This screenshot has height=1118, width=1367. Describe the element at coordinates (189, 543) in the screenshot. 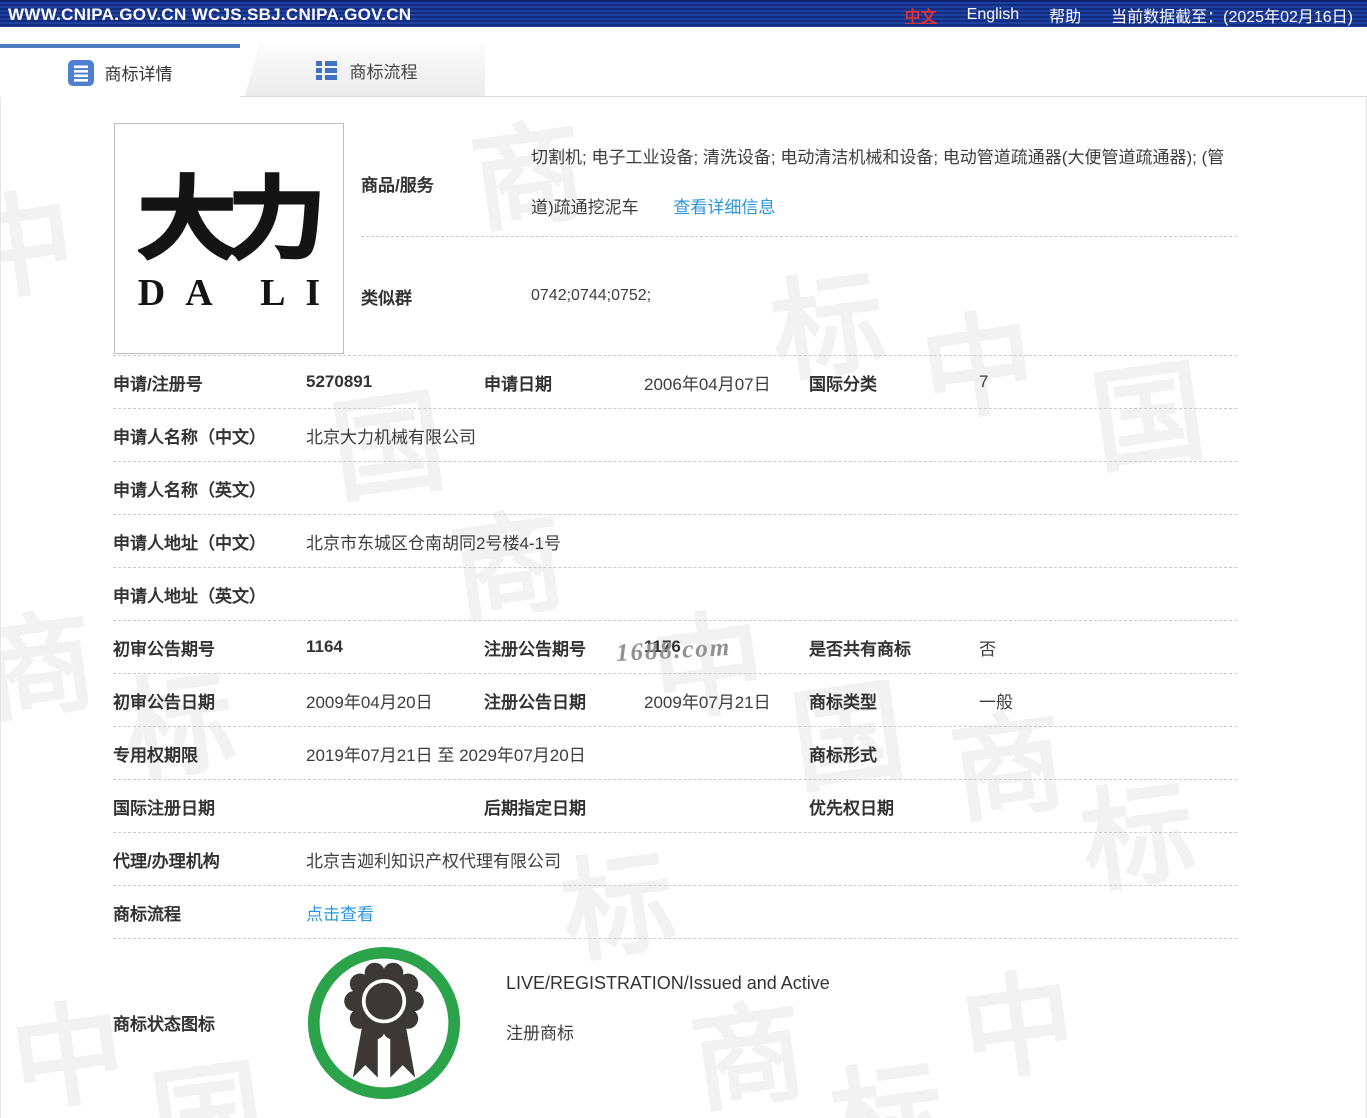

I see `applicant-address-cn-label: 申请人地址（中文）` at that location.